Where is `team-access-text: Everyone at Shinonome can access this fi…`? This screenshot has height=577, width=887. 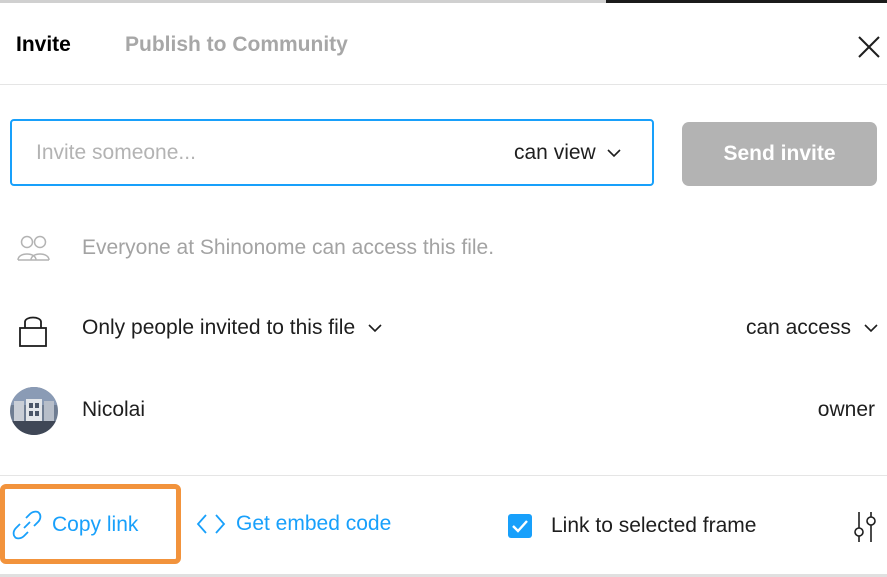 team-access-text: Everyone at Shinonome can access this fi… is located at coordinates (288, 247).